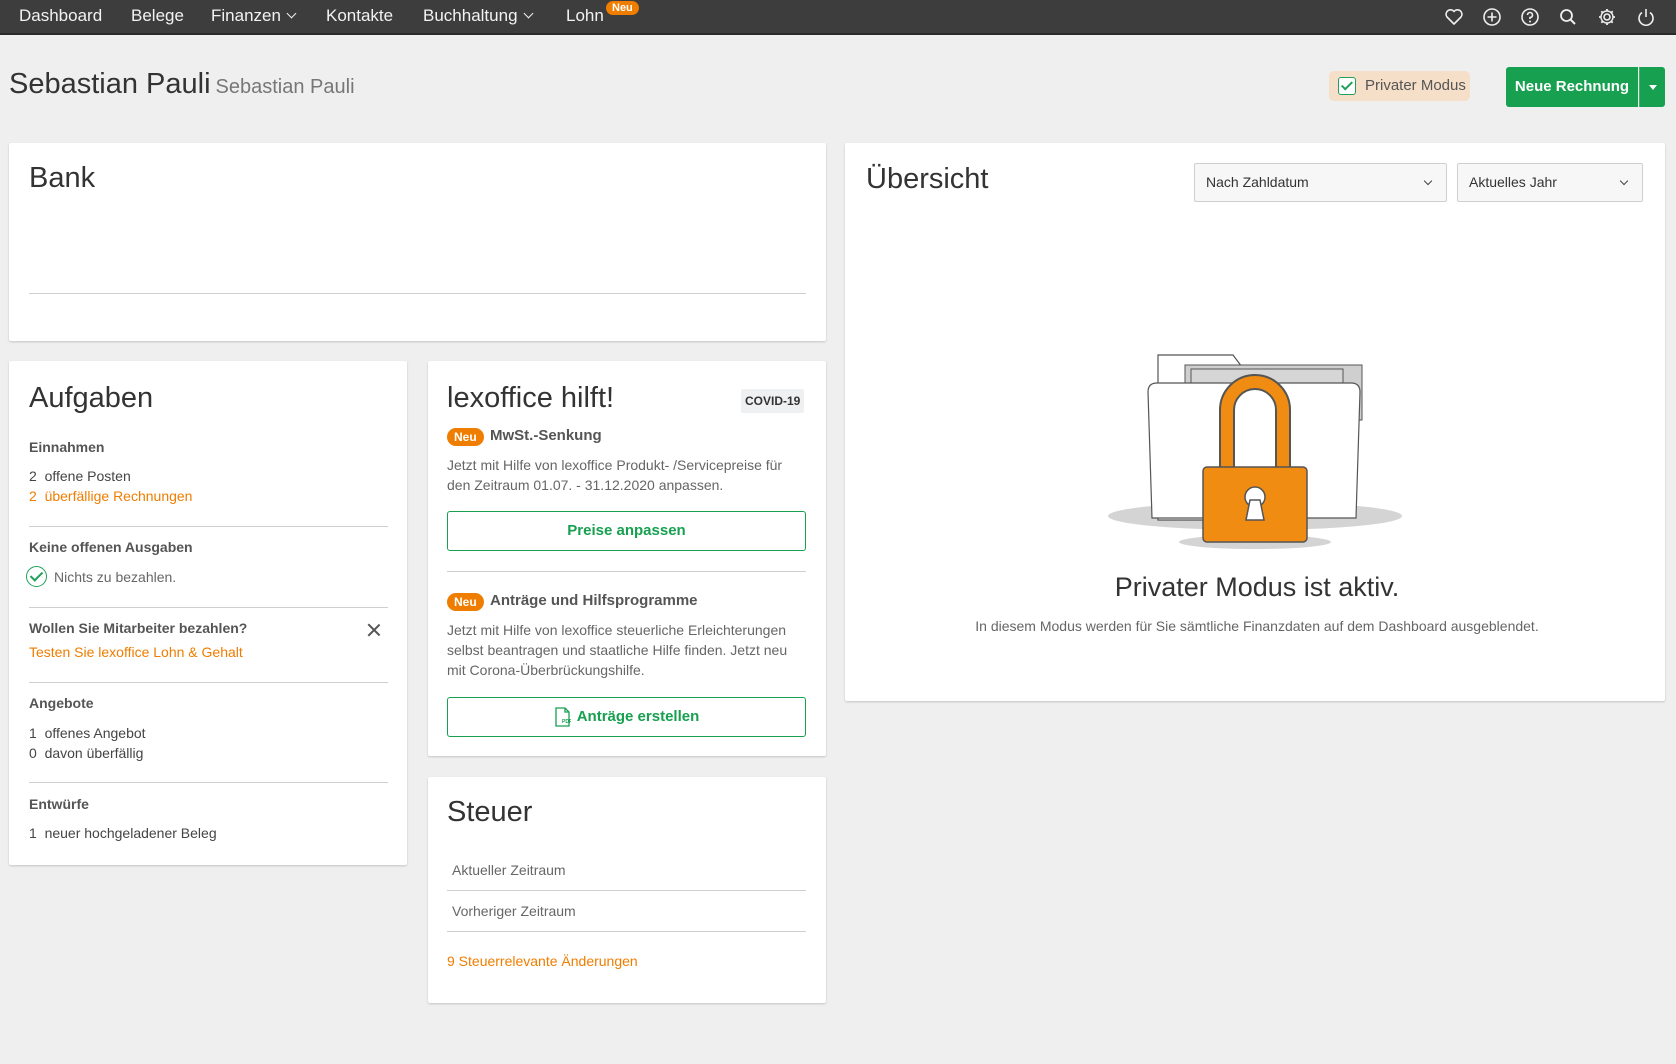 The height and width of the screenshot is (1064, 1676). I want to click on open-items-line: 2 offene Posten, so click(80, 476).